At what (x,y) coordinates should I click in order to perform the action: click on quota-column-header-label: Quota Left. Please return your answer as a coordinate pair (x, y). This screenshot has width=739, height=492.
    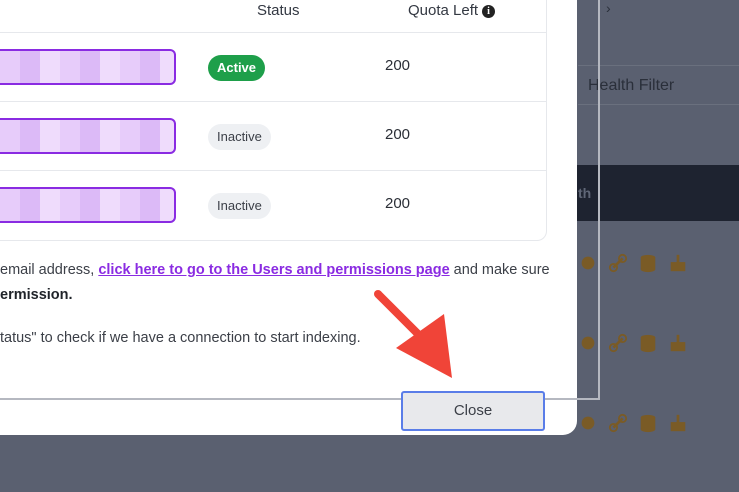
    Looking at the image, I should click on (443, 10).